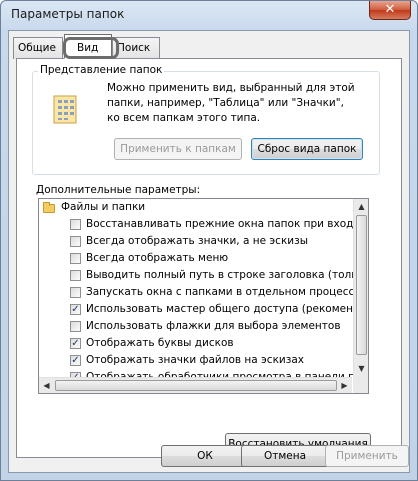 This screenshot has width=418, height=481. Describe the element at coordinates (103, 207) in the screenshot. I see `category-label: Файлы и папки` at that location.